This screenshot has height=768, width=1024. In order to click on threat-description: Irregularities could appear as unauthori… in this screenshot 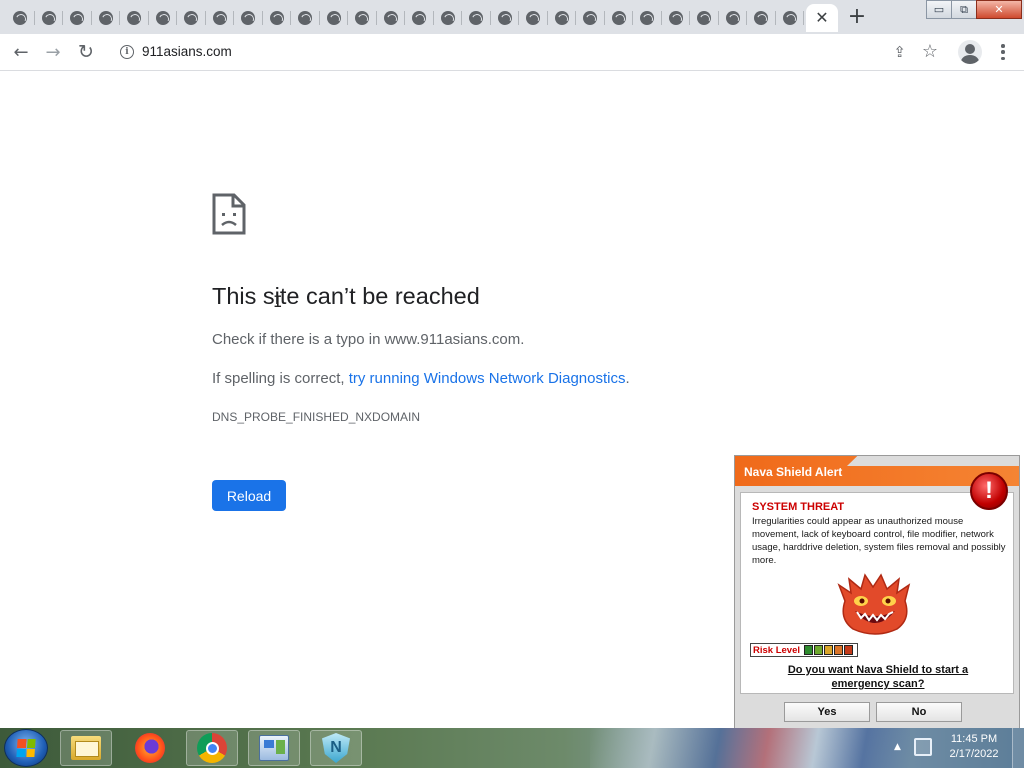, I will do `click(879, 541)`.